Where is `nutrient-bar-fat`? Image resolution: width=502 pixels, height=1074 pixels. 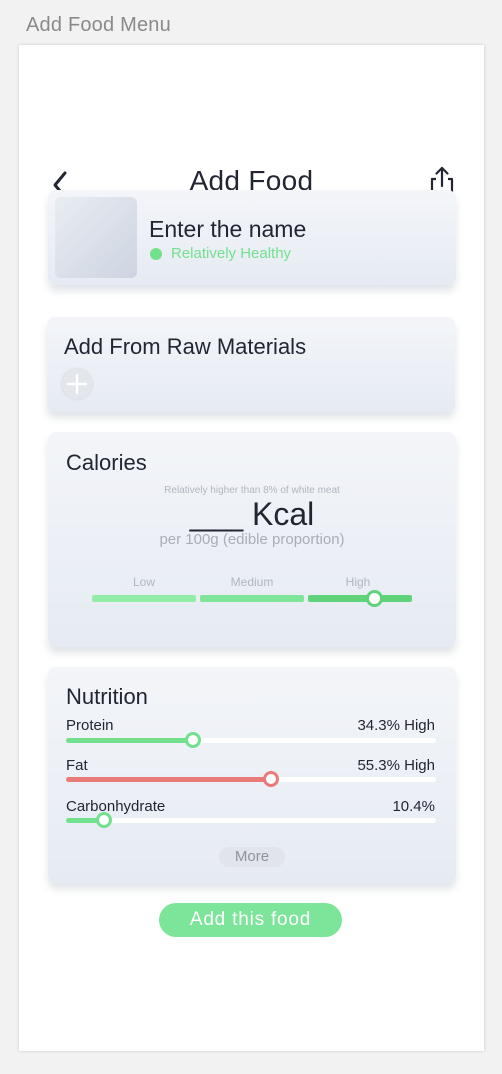 nutrient-bar-fat is located at coordinates (251, 778).